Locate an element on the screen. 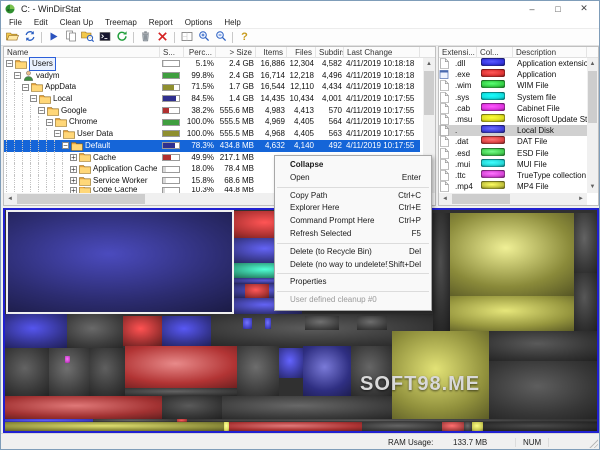 Image resolution: width=600 pixels, height=450 pixels. show-treemap-button is located at coordinates (186, 37).